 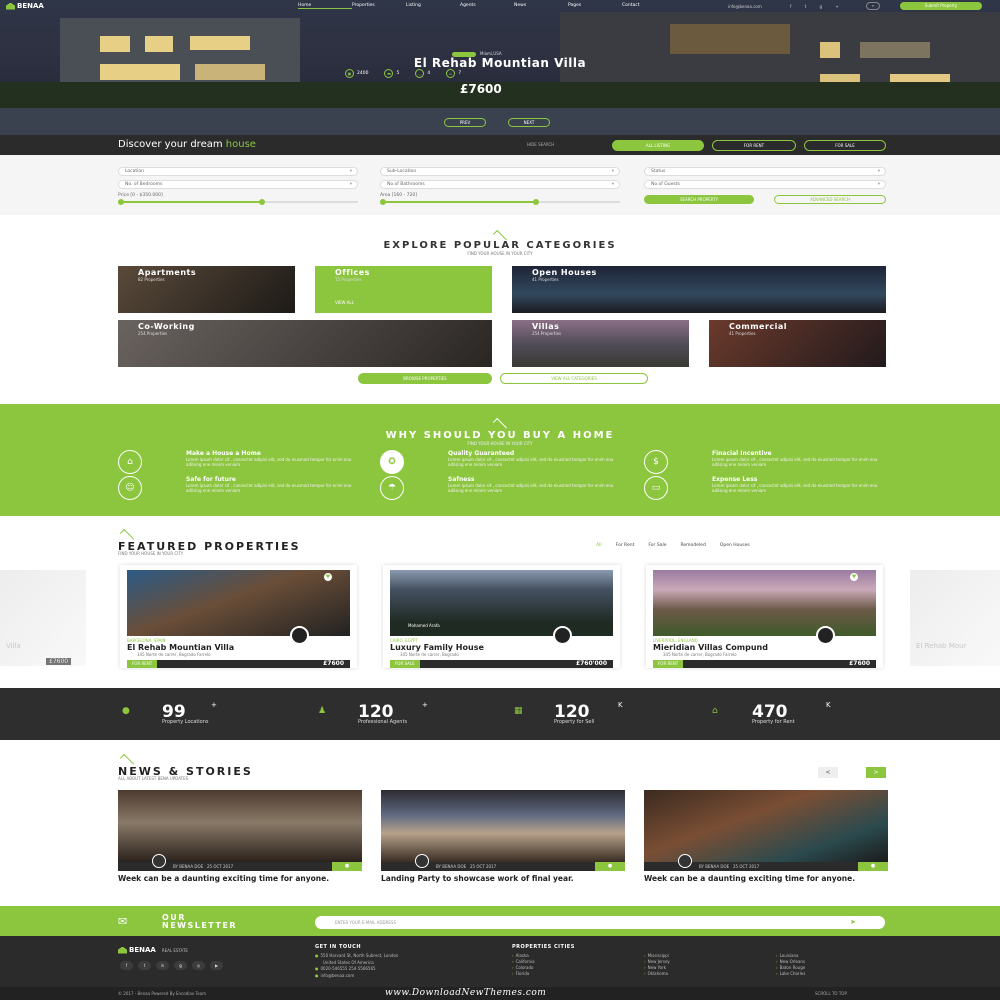 What do you see at coordinates (828, 772) in the screenshot?
I see `news-prev-button: <` at bounding box center [828, 772].